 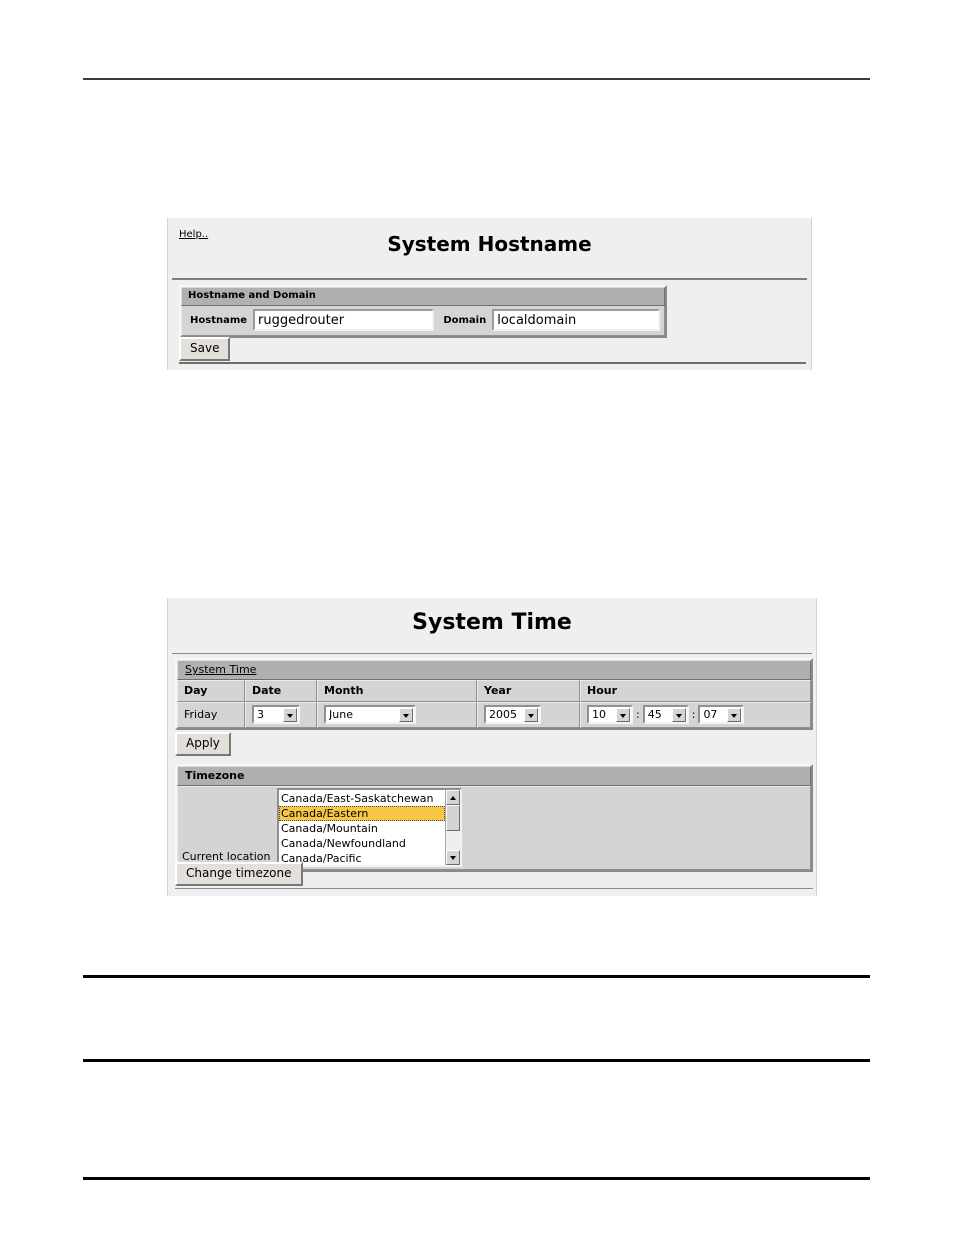 I want to click on help-link: Help.., so click(x=193, y=234).